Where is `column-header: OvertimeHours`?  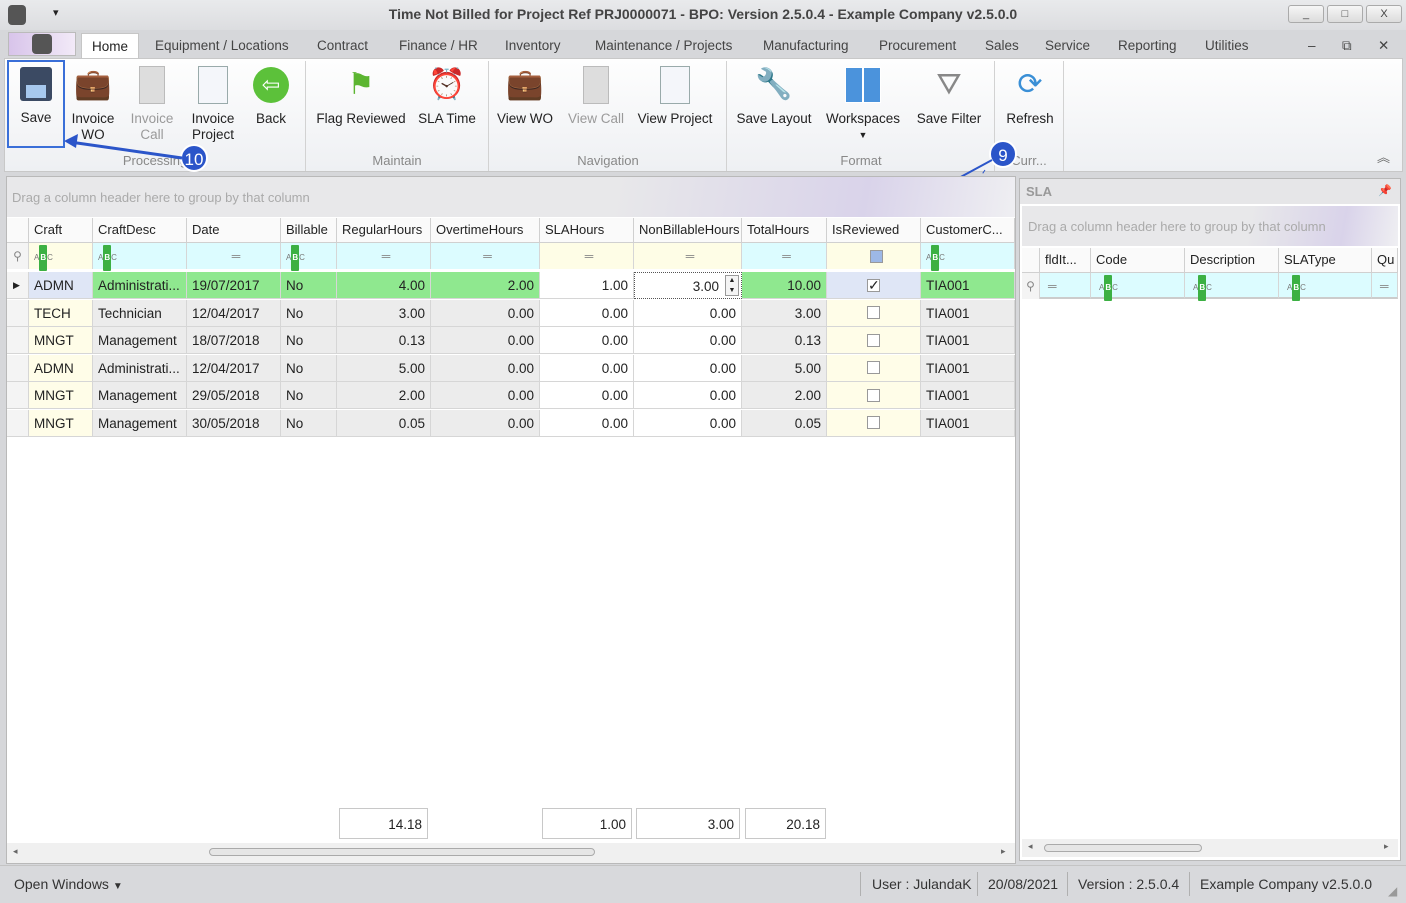 column-header: OvertimeHours is located at coordinates (485, 230).